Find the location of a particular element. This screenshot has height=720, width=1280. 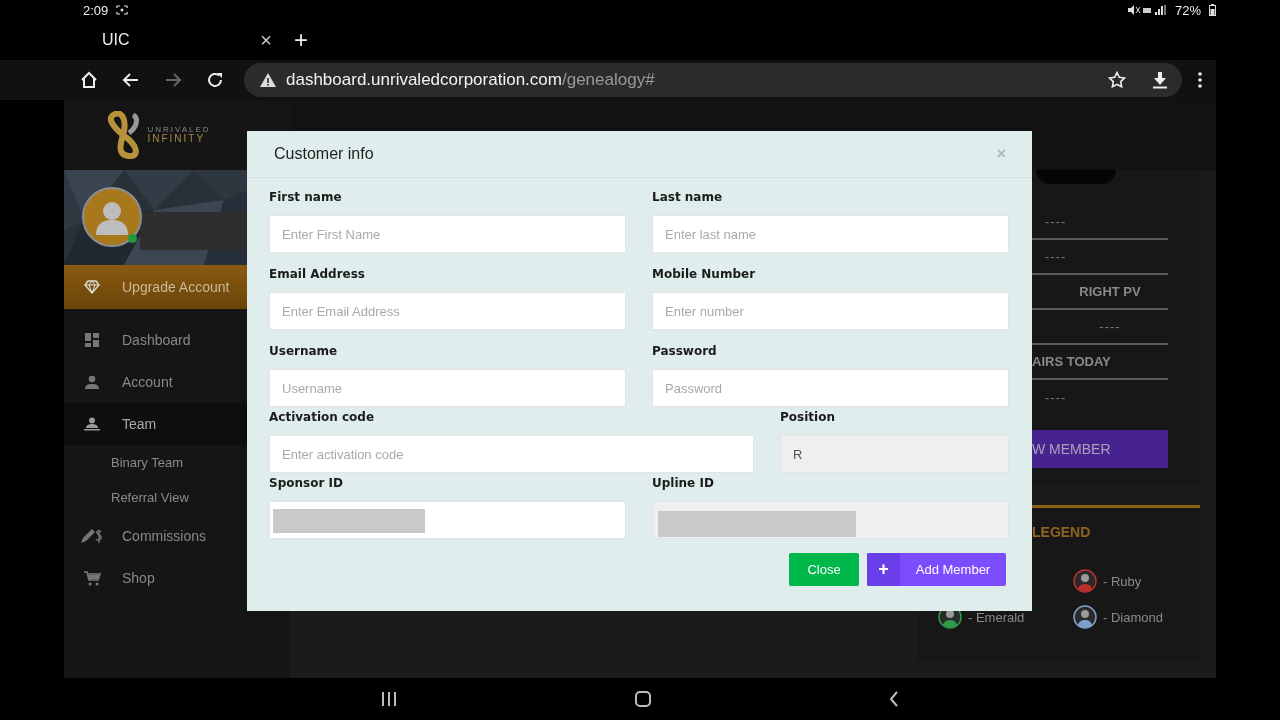

warning-icon is located at coordinates (268, 80).